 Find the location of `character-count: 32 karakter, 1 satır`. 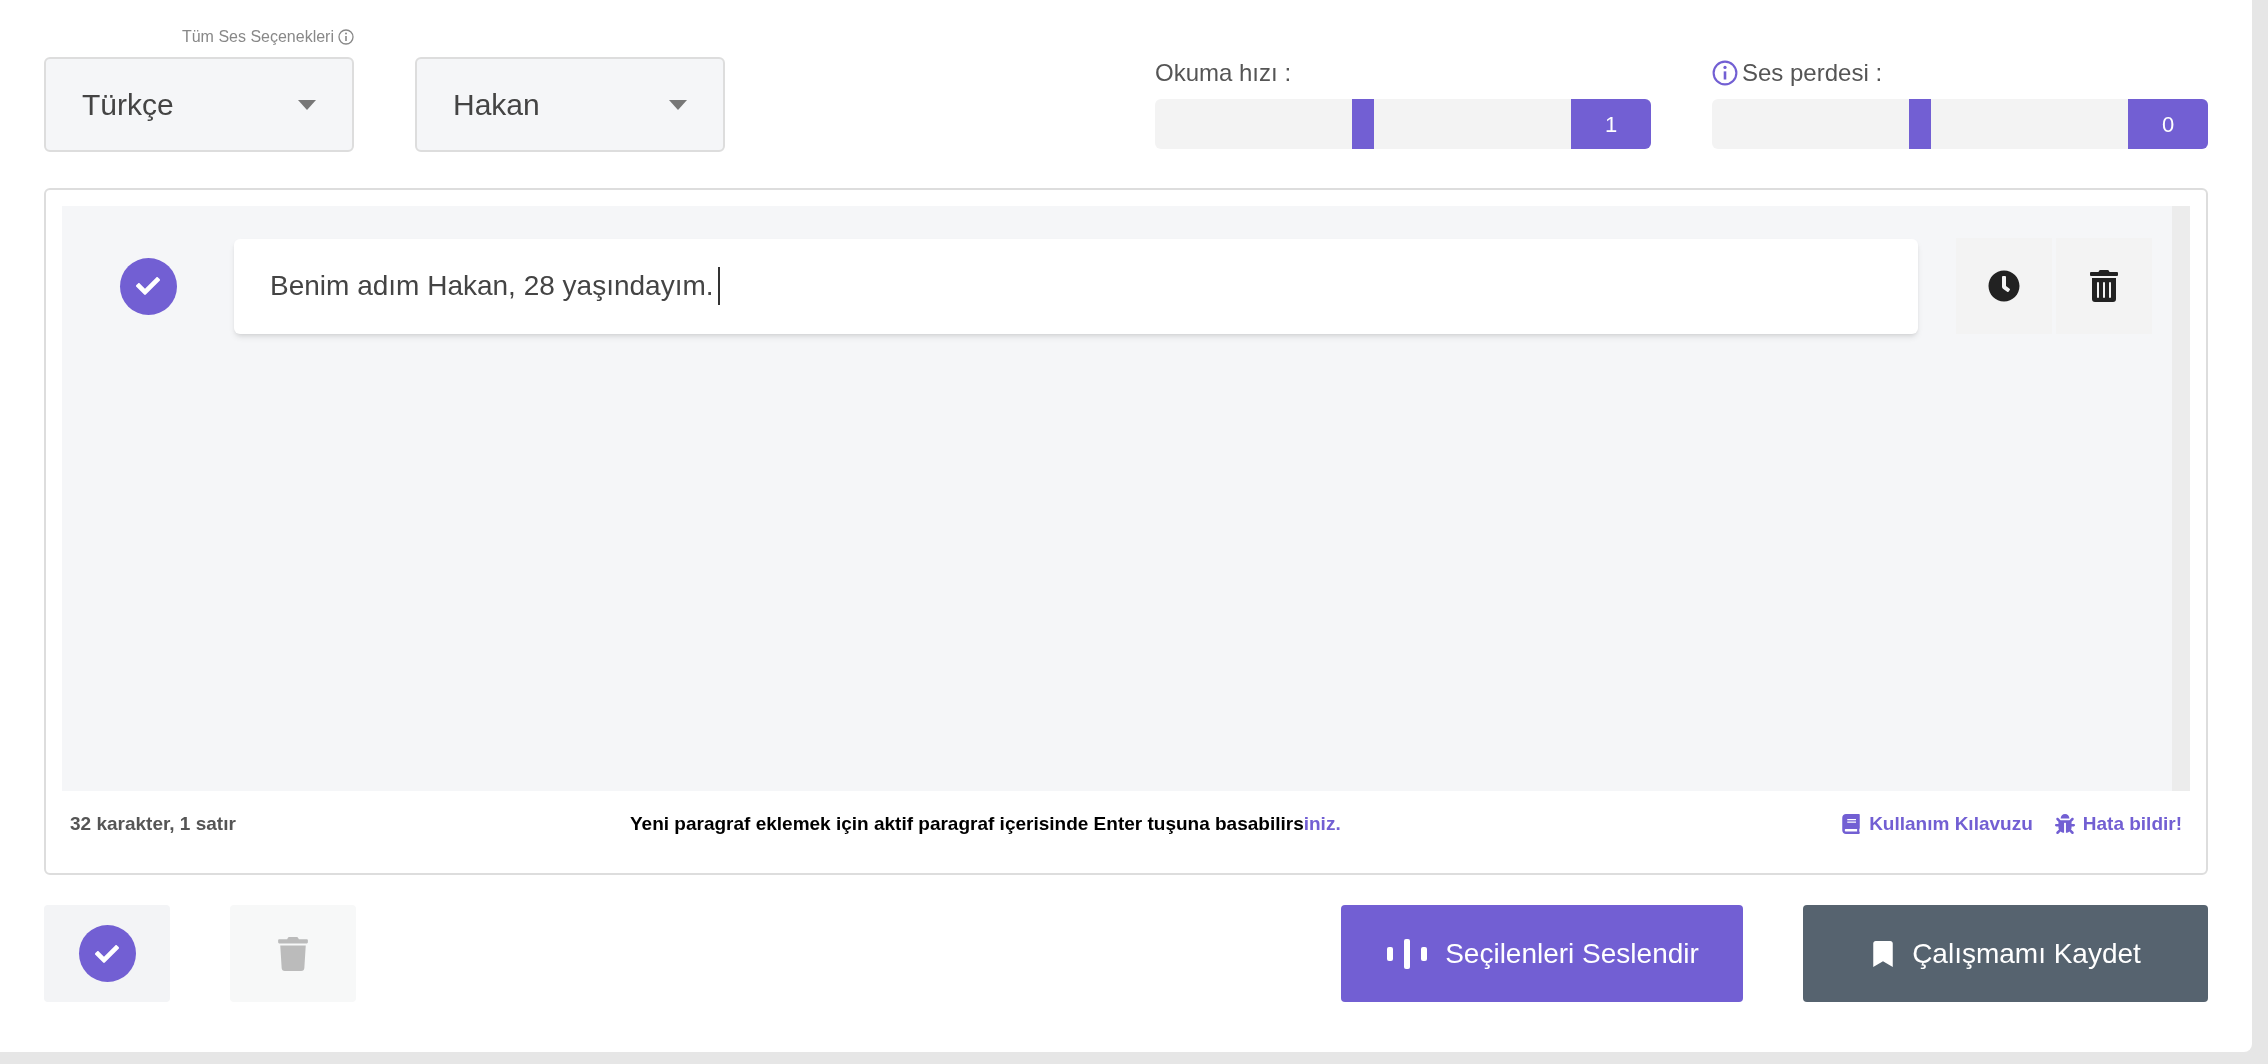

character-count: 32 karakter, 1 satır is located at coordinates (153, 823).